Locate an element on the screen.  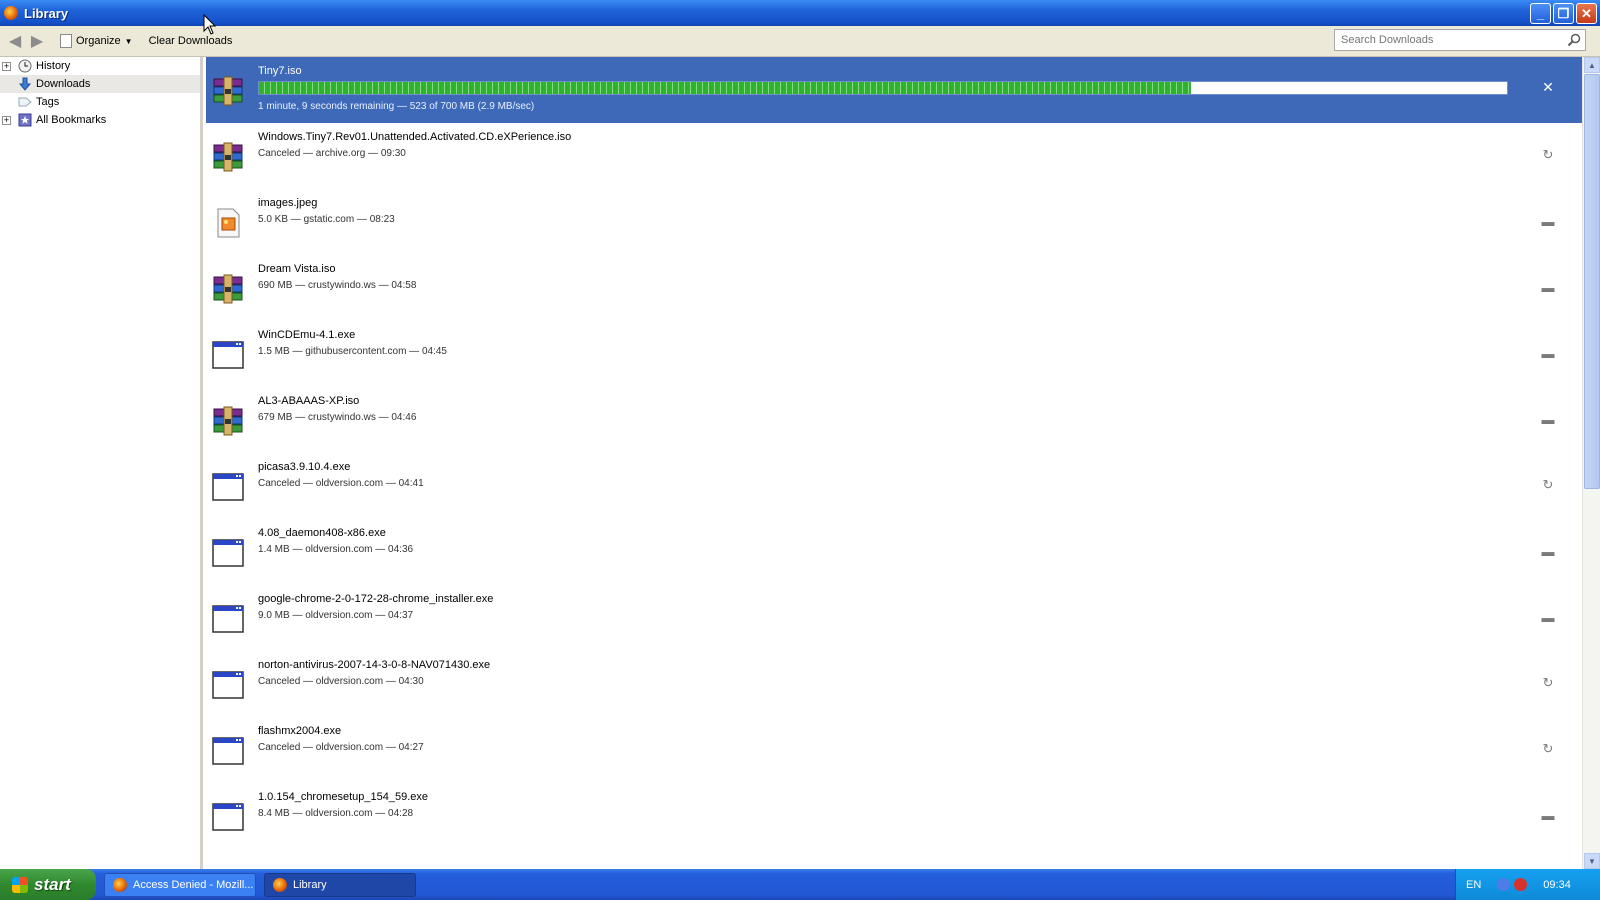
window-title: Library is located at coordinates (46, 13).